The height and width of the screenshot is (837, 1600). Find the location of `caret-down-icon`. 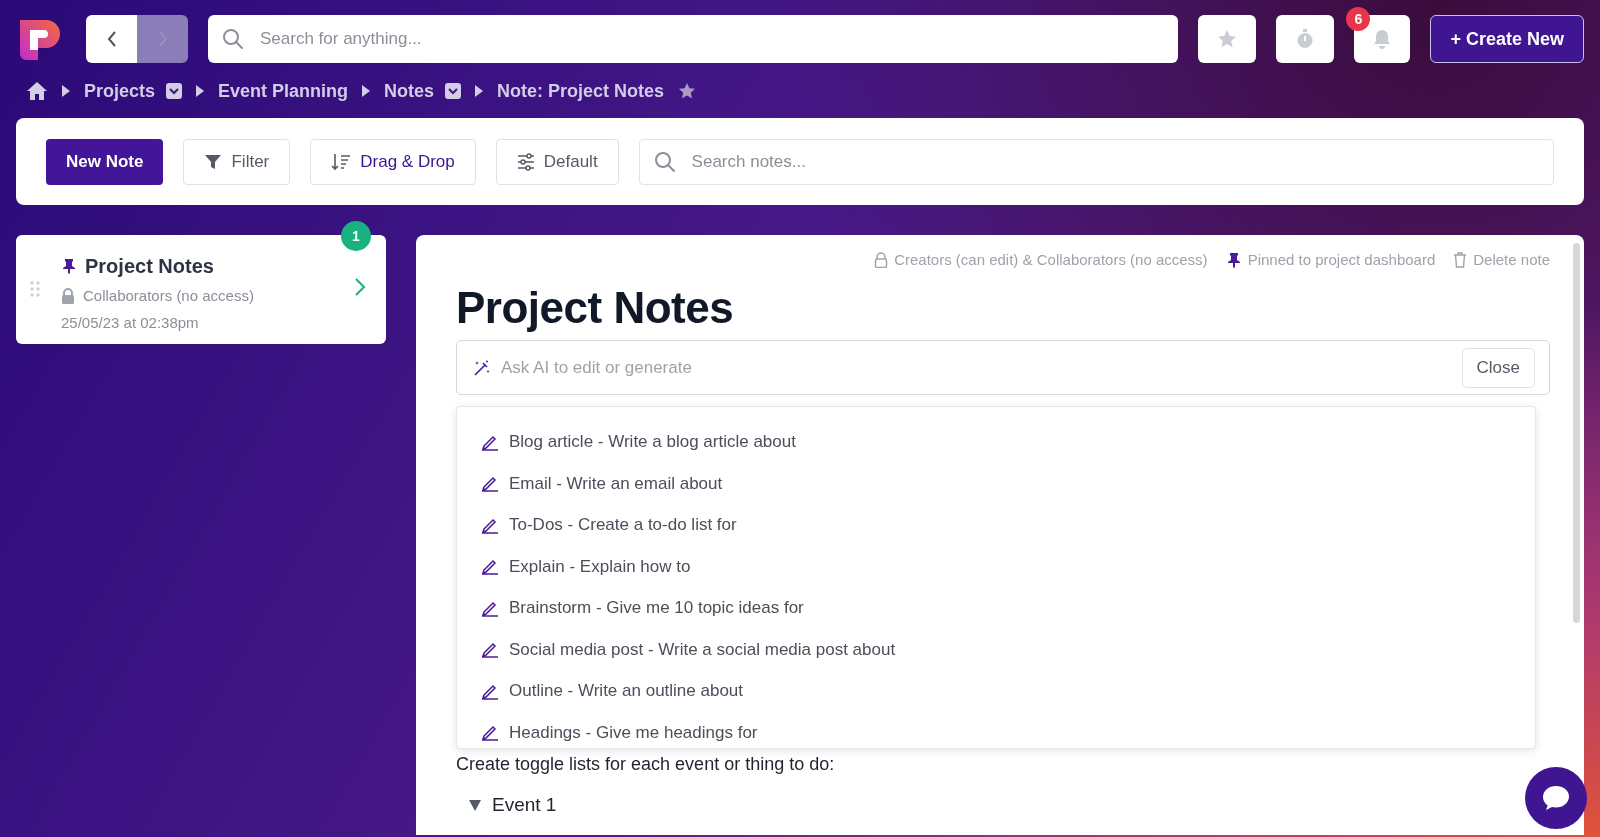

caret-down-icon is located at coordinates (475, 805).